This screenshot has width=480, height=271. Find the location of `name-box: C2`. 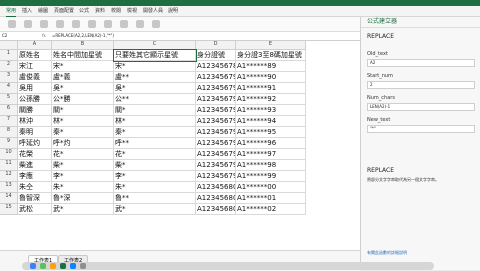

name-box: C2 is located at coordinates (14, 36).